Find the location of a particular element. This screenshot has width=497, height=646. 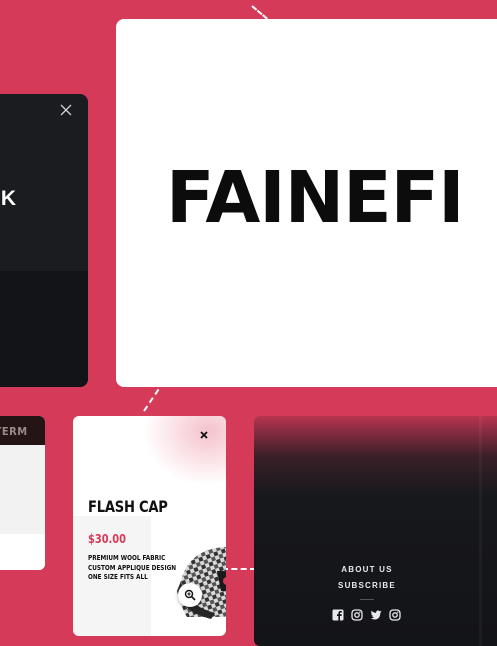

brand-logo: FAINEFI is located at coordinates (315, 197).